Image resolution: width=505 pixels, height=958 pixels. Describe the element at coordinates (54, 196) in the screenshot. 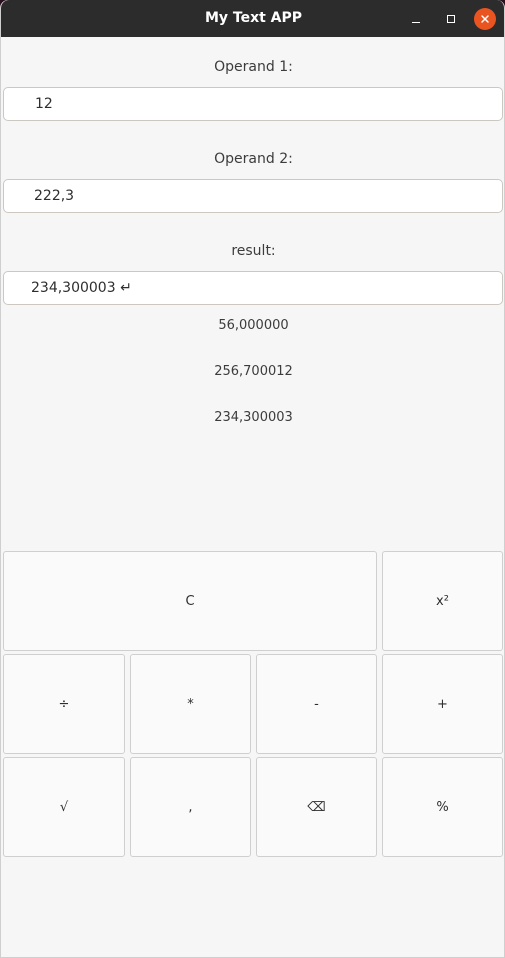

I see `operand2-value: 222,3` at that location.